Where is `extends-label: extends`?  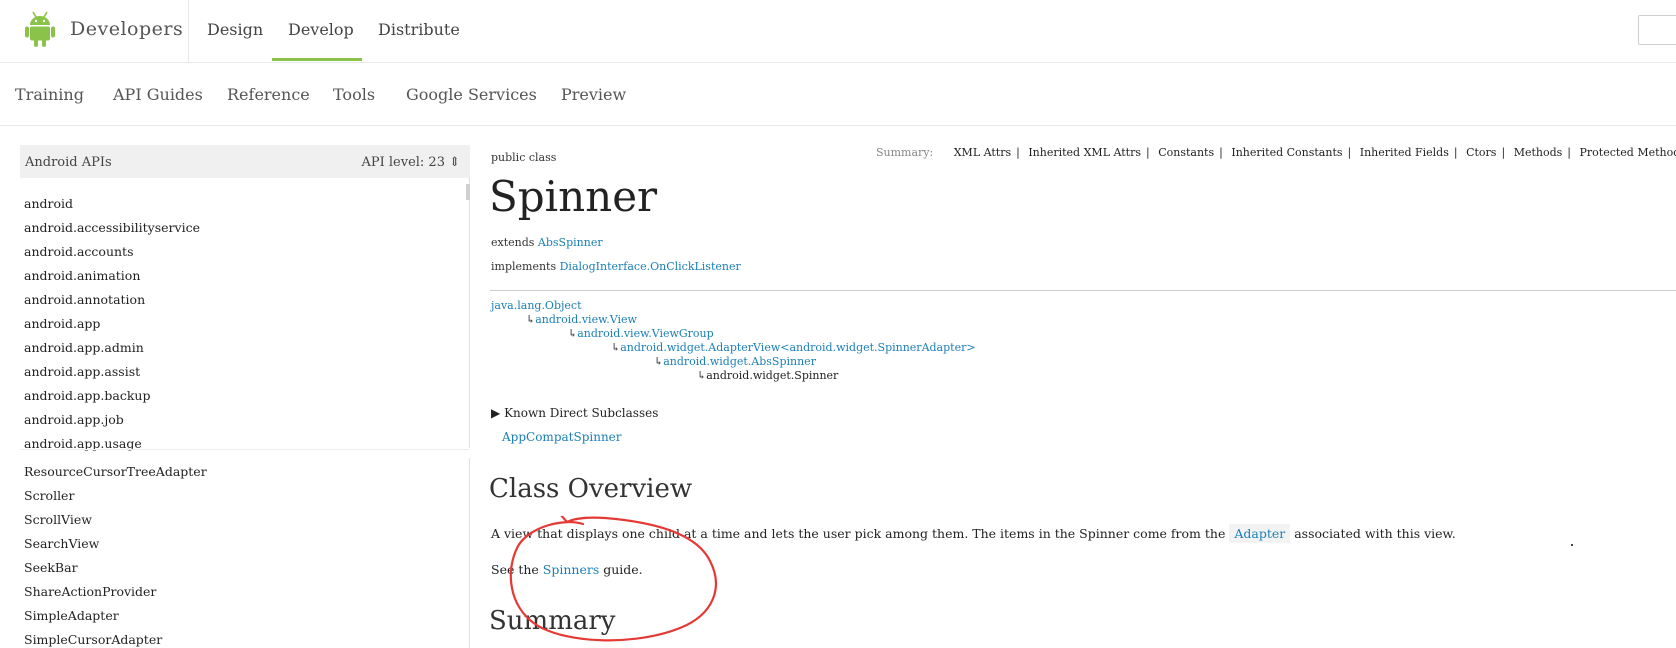
extends-label: extends is located at coordinates (512, 242).